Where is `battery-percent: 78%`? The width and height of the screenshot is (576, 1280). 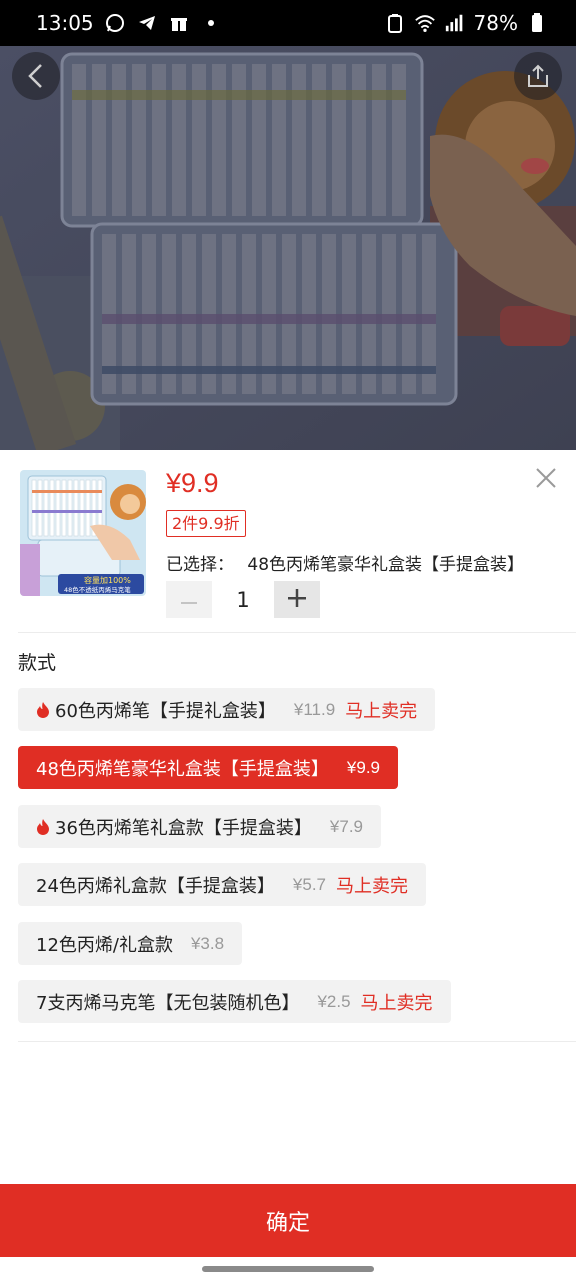
battery-percent: 78% is located at coordinates (495, 23).